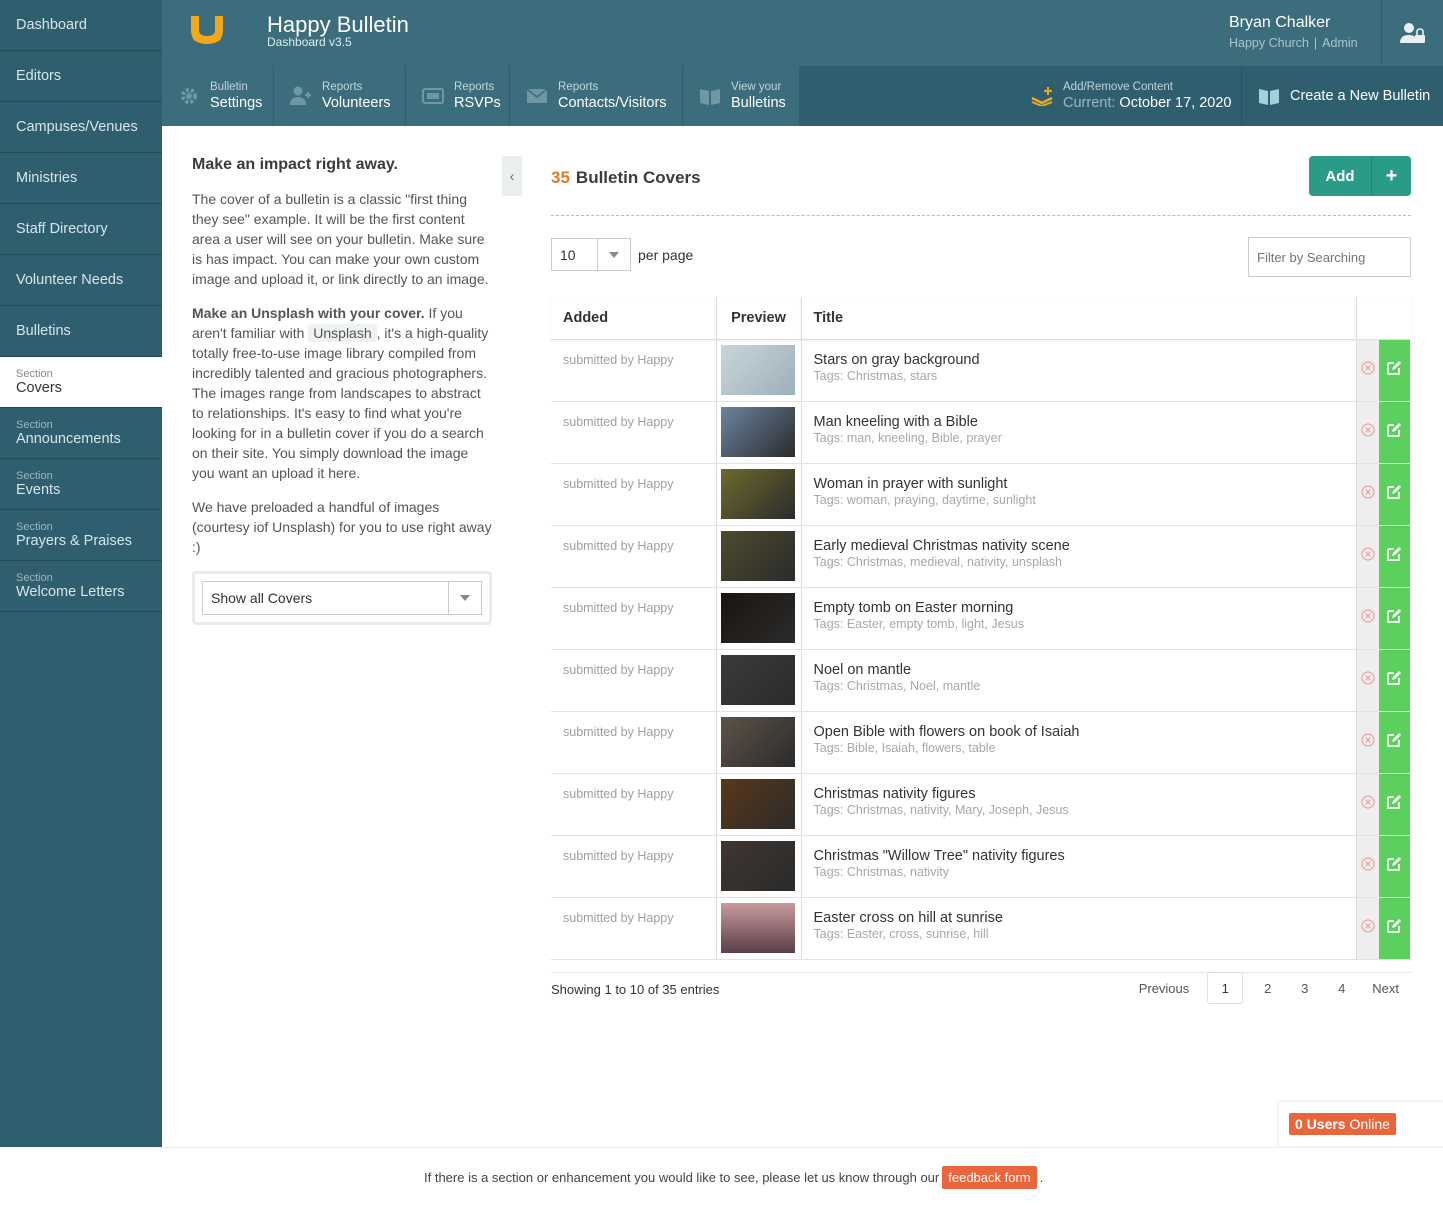  What do you see at coordinates (1385, 988) in the screenshot?
I see `pagination-next: Next` at bounding box center [1385, 988].